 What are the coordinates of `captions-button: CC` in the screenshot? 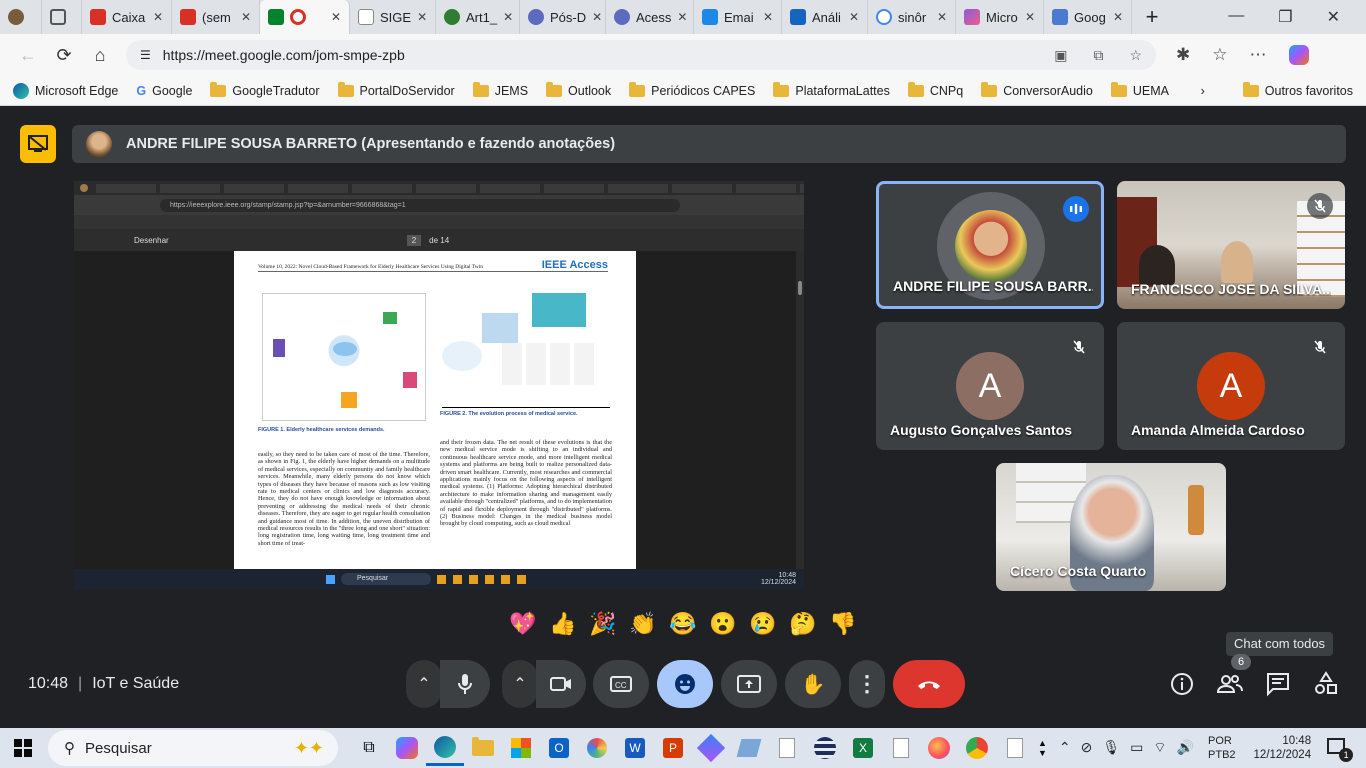 It's located at (621, 684).